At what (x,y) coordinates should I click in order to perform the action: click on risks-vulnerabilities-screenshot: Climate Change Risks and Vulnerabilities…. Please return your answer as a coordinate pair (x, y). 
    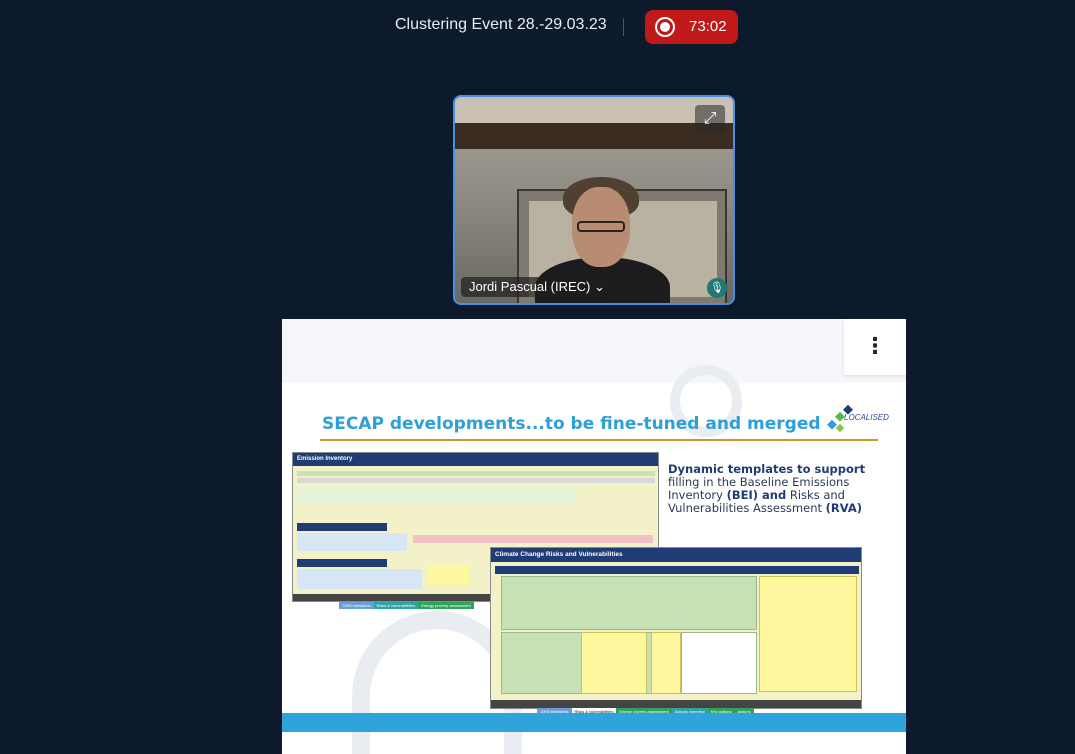
    Looking at the image, I should click on (676, 631).